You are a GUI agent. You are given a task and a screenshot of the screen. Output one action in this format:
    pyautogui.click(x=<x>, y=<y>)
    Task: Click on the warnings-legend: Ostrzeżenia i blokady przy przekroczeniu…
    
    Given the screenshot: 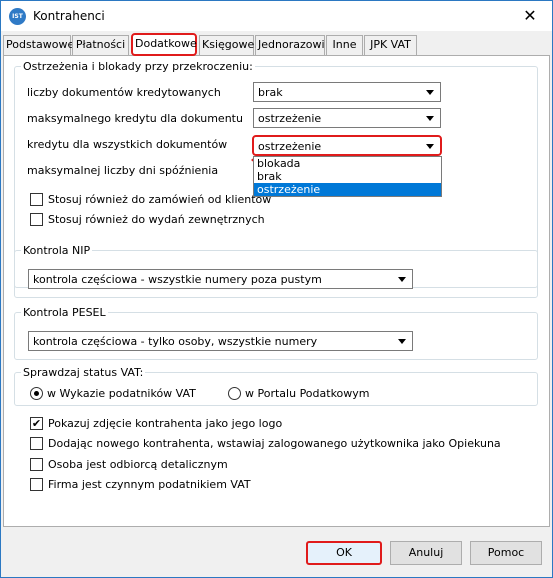 What is the action you would take?
    pyautogui.click(x=138, y=66)
    